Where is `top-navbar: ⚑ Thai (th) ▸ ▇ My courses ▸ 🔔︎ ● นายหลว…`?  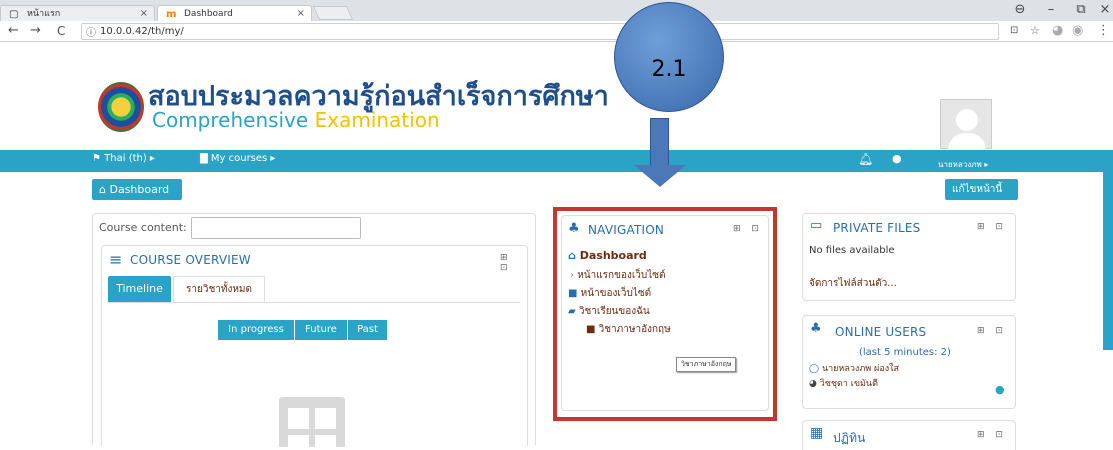 top-navbar: ⚑ Thai (th) ▸ ▇ My courses ▸ 🔔︎ ● นายหลว… is located at coordinates (551, 161).